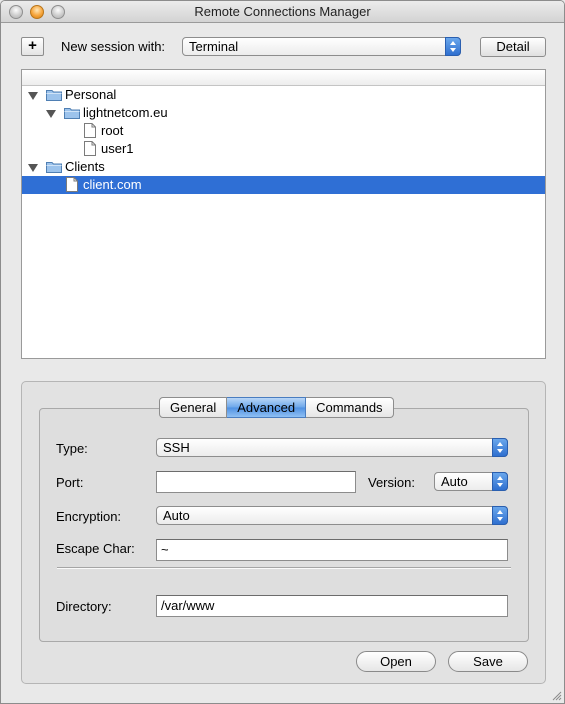 The height and width of the screenshot is (704, 565). Describe the element at coordinates (112, 130) in the screenshot. I see `tree-item-label: root` at that location.